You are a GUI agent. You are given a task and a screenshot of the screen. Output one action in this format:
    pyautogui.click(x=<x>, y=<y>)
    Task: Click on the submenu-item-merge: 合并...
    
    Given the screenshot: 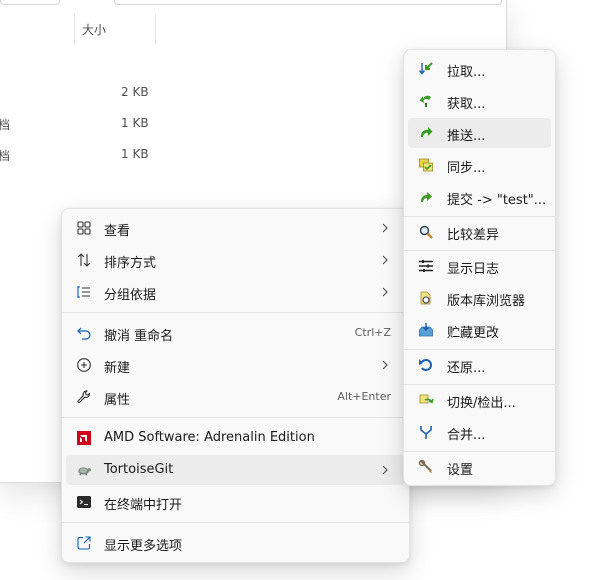 What is the action you would take?
    pyautogui.click(x=479, y=432)
    